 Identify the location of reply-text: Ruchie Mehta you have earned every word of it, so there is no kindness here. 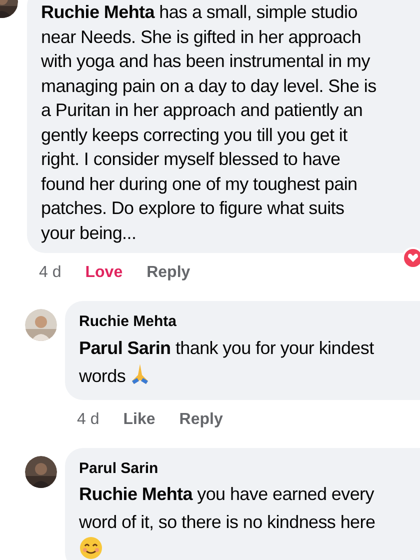
(227, 508).